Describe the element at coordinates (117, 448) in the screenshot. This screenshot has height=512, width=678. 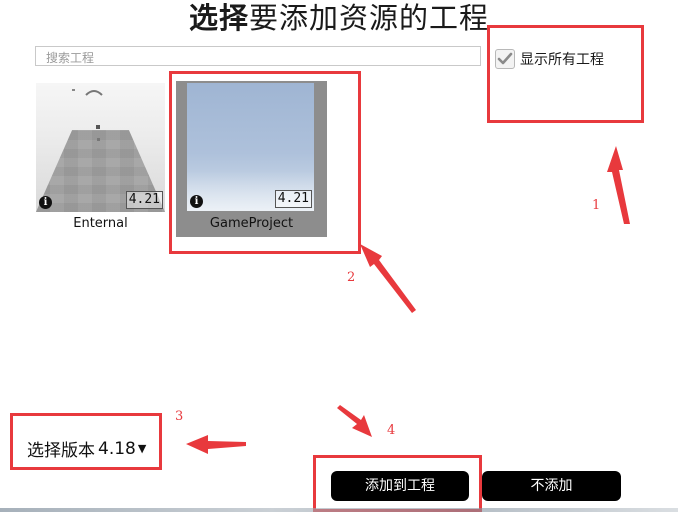
I see `version-select-value: 4.18` at that location.